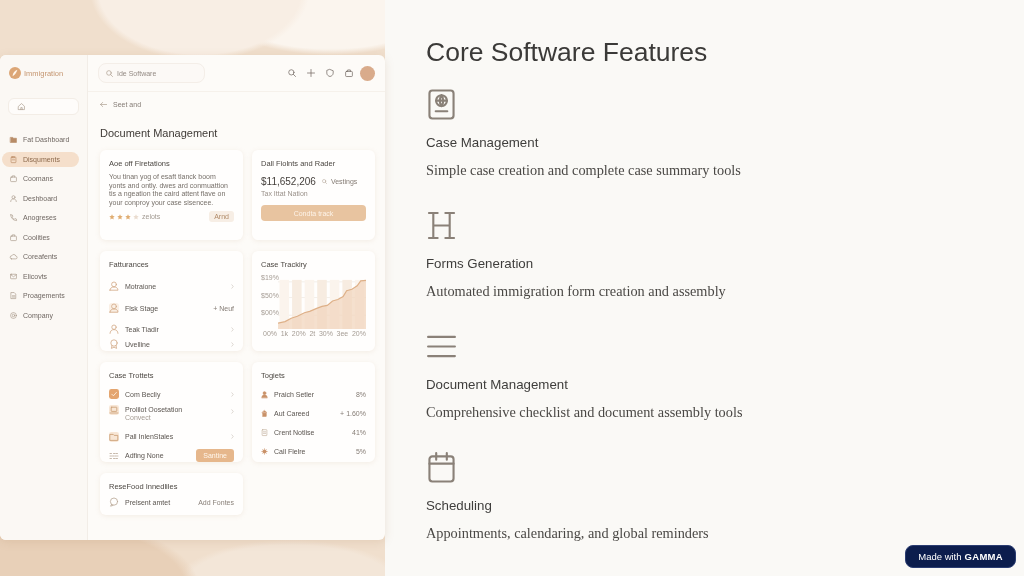 This screenshot has width=1024, height=576. Describe the element at coordinates (114, 455) in the screenshot. I see `list-icon` at that location.